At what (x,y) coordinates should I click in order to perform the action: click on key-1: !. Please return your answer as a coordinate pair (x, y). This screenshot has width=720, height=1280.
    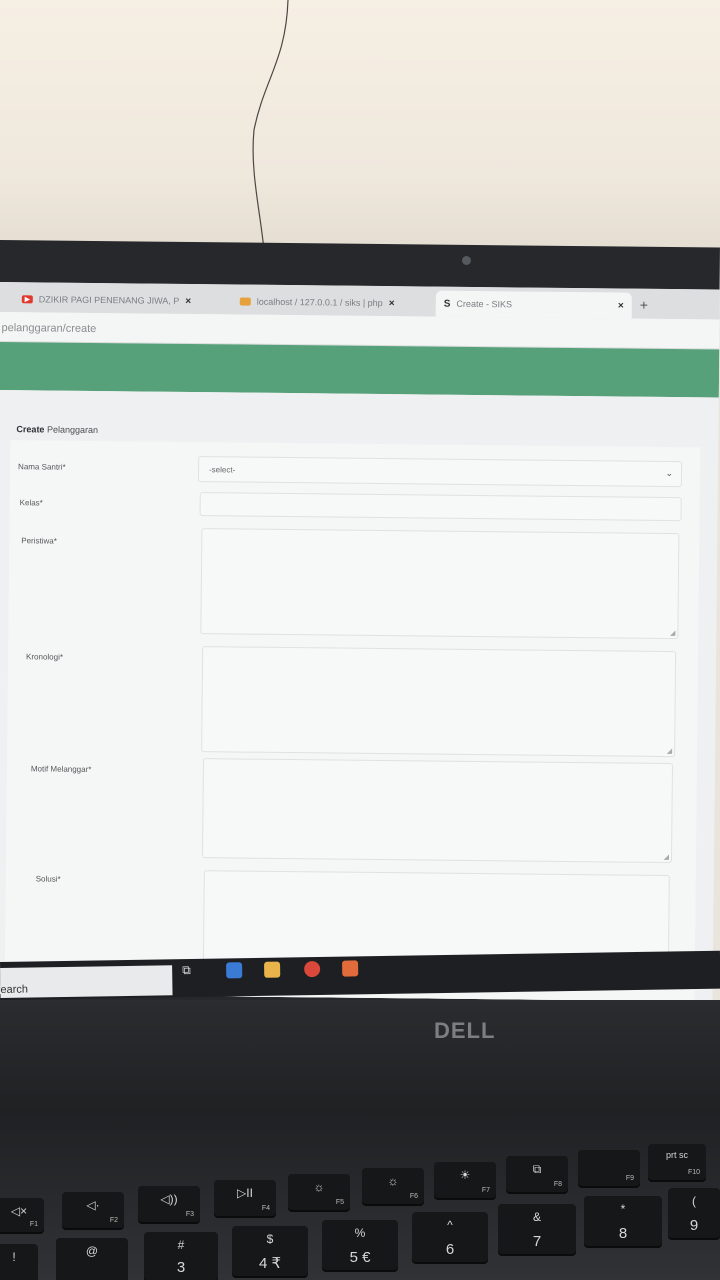
    Looking at the image, I should click on (19, 1262).